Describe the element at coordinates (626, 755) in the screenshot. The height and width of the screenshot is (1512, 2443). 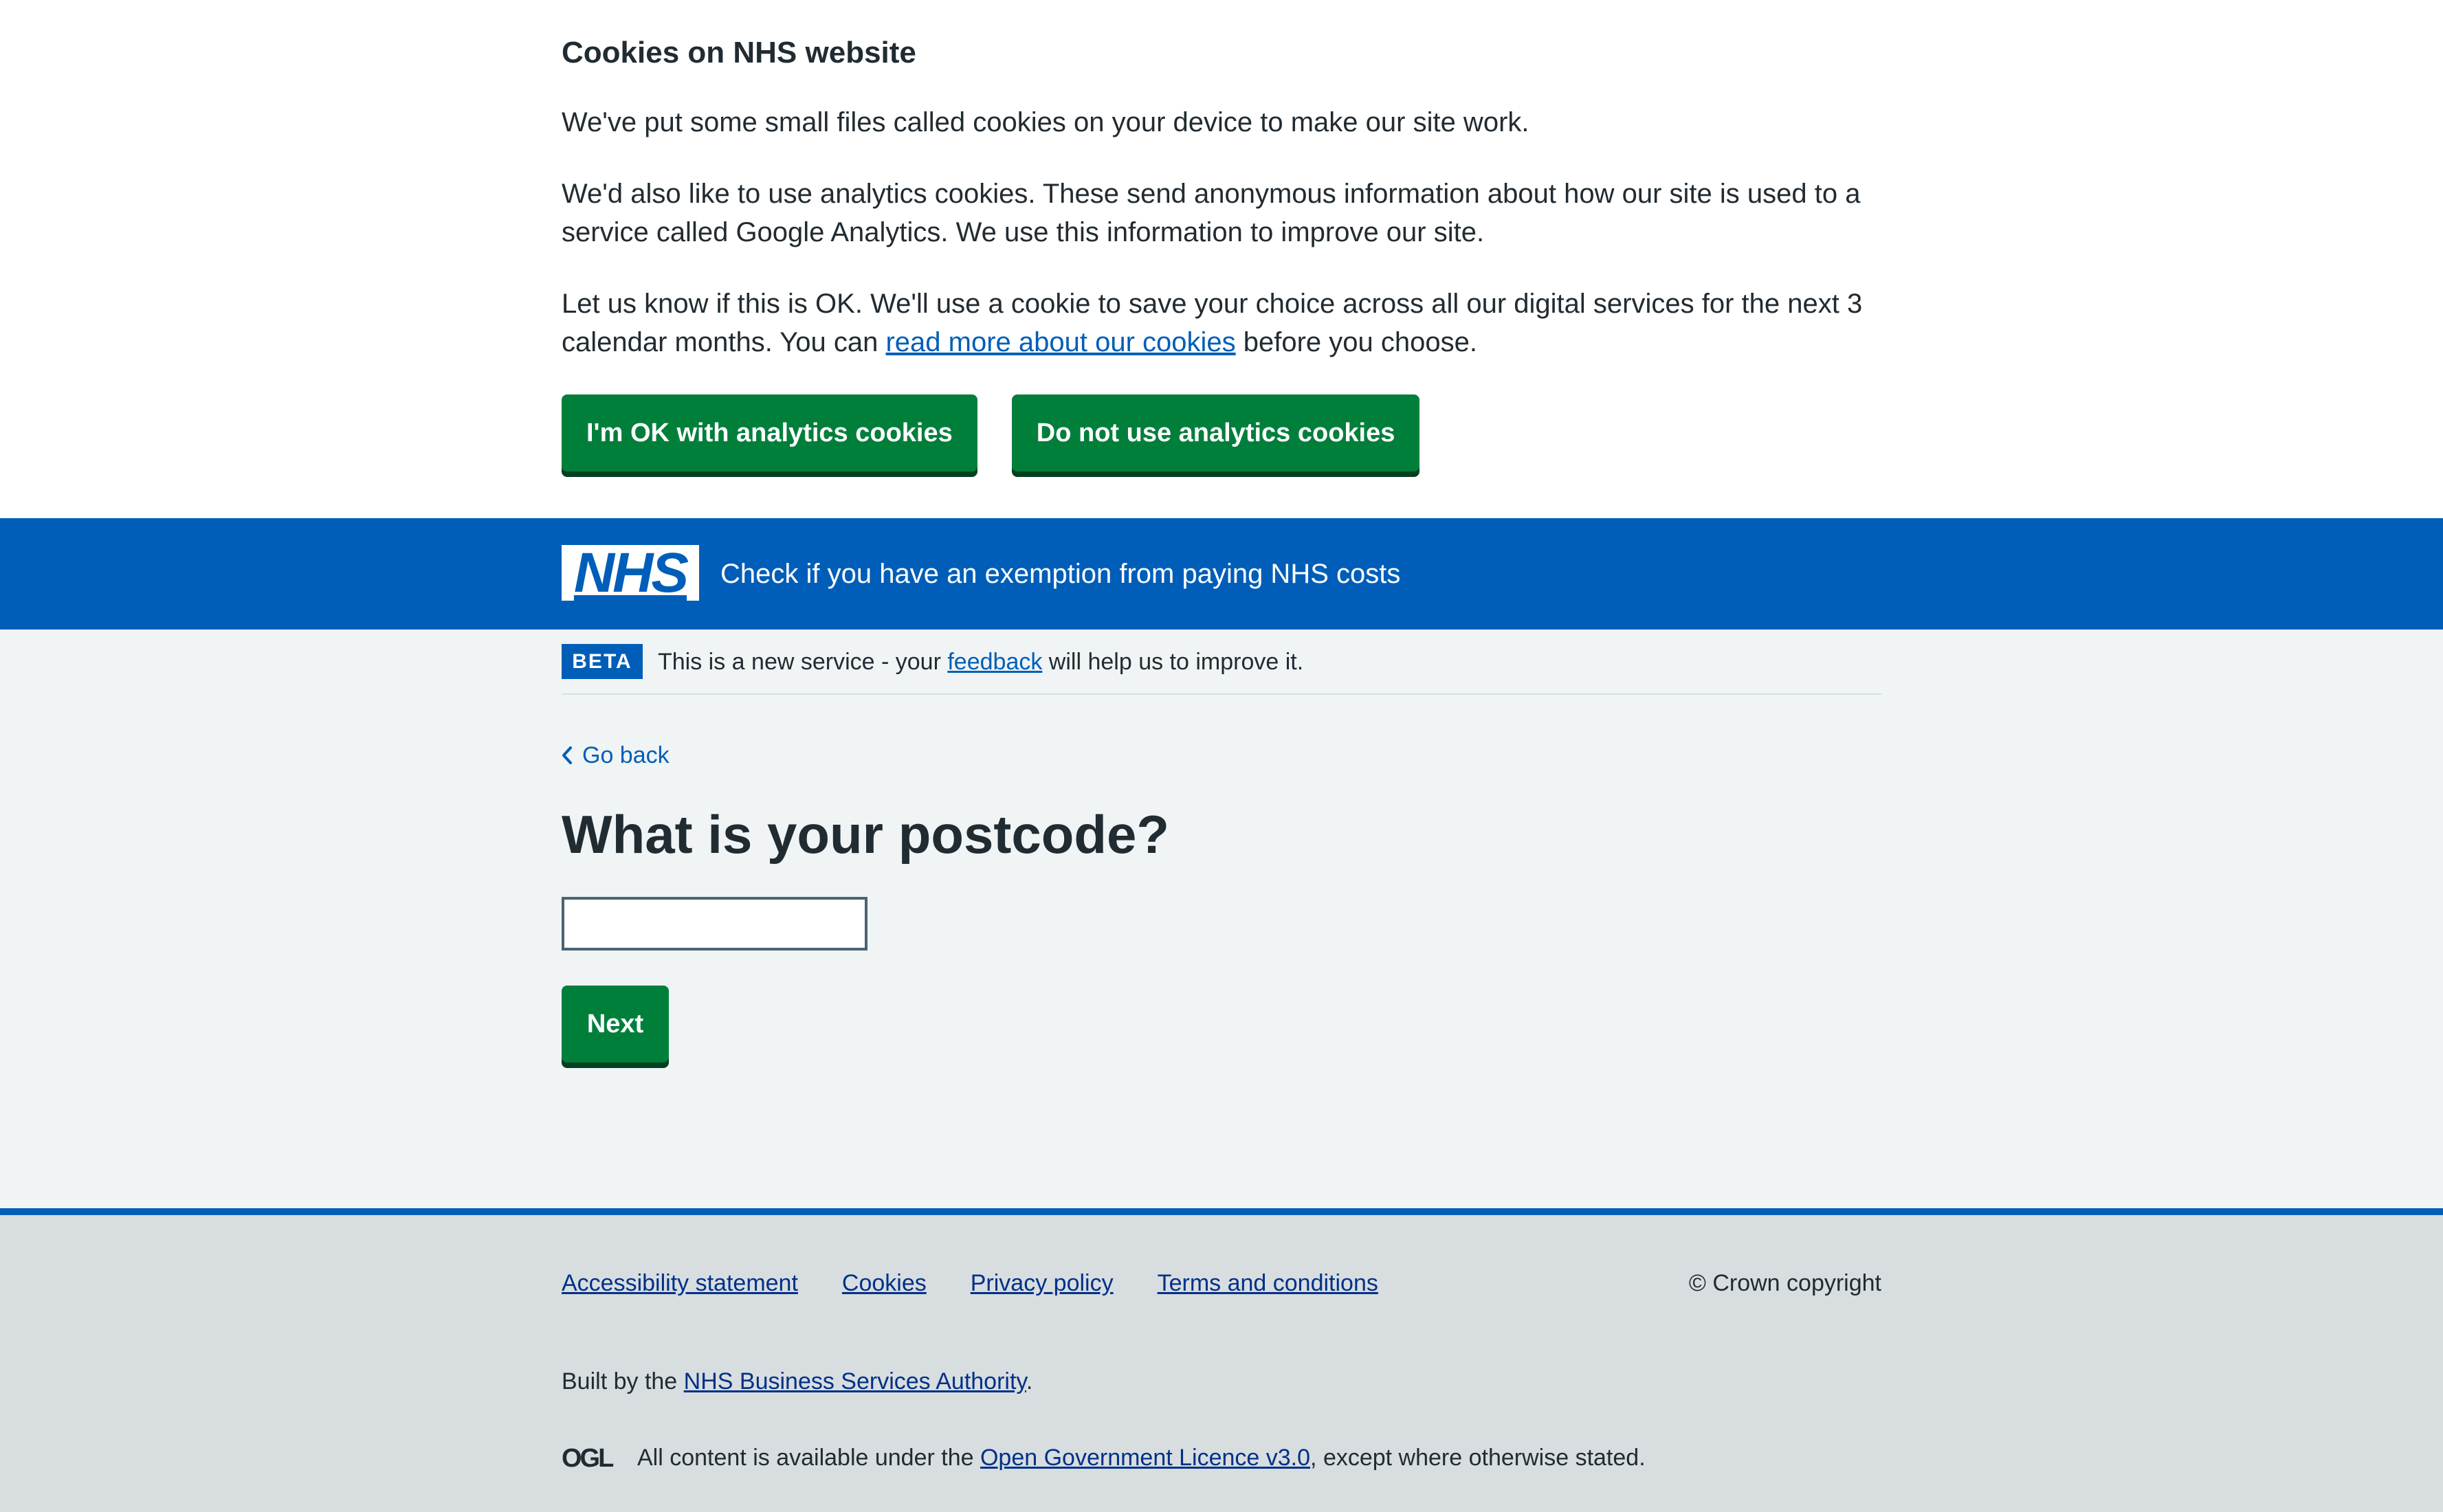
I see `back-link-label: Go back` at that location.